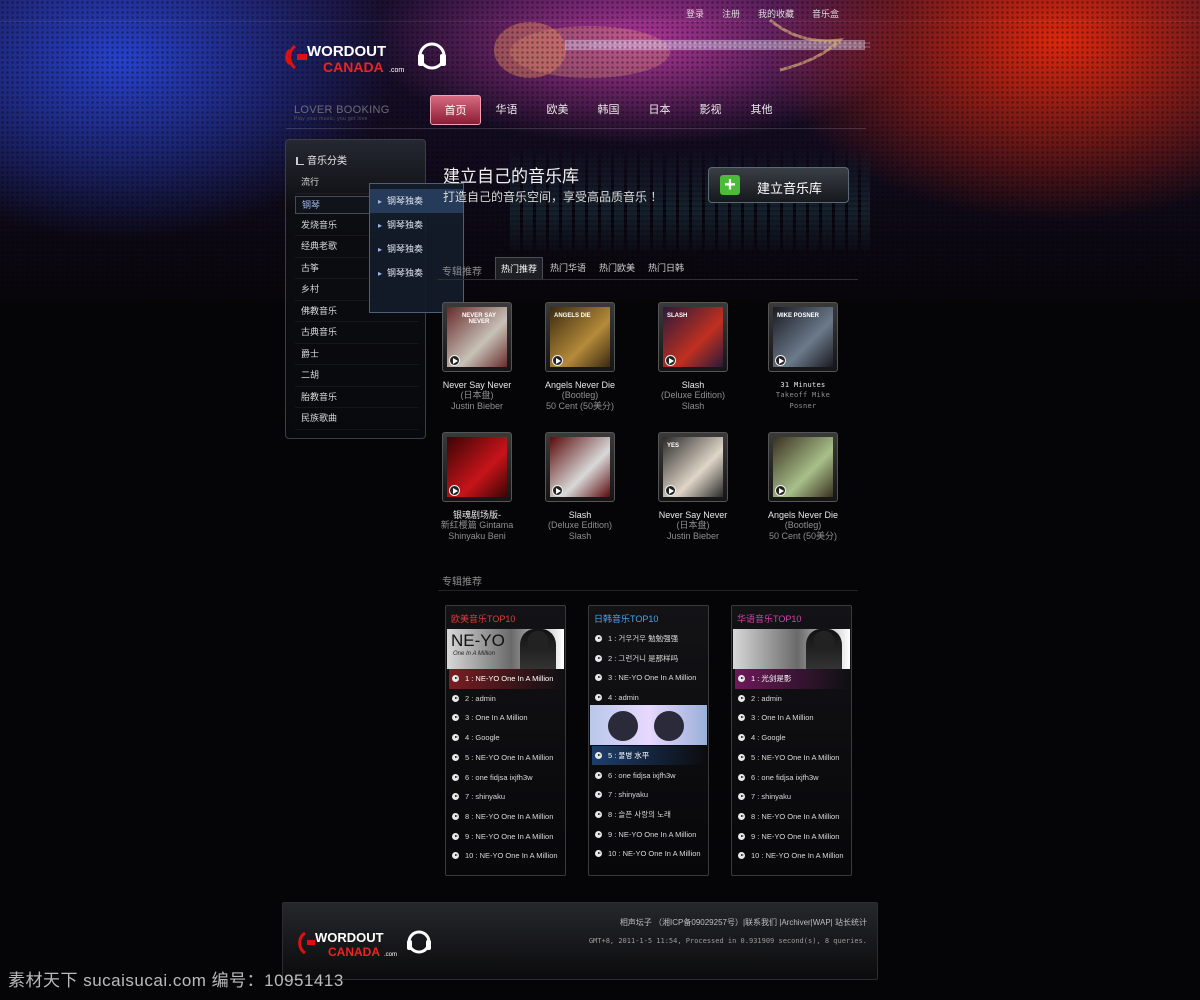  What do you see at coordinates (477, 525) in the screenshot?
I see `album-subtitle: 新红樱篇 Gintama` at bounding box center [477, 525].